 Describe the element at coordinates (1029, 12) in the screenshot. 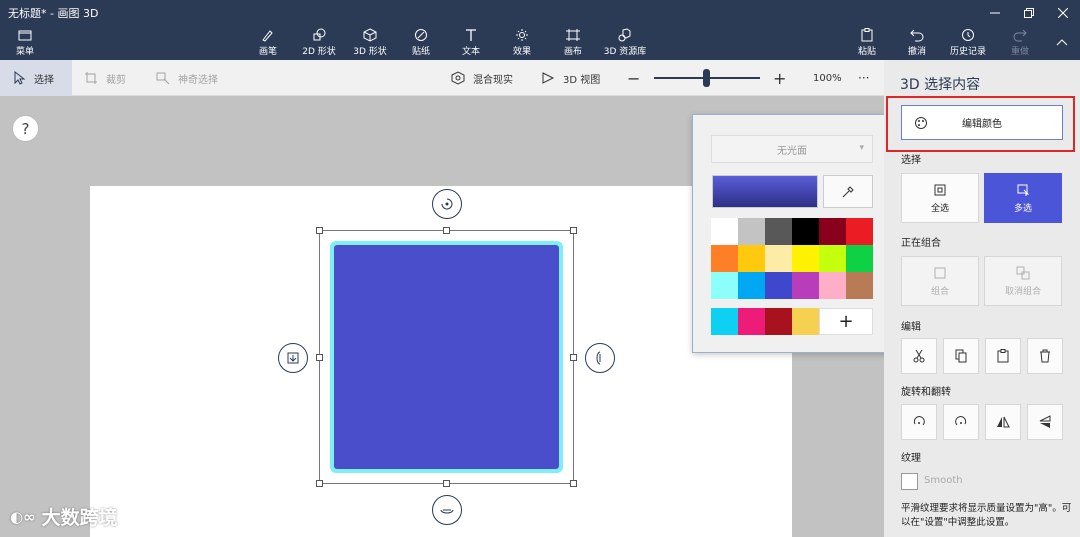

I see `restore-button` at that location.